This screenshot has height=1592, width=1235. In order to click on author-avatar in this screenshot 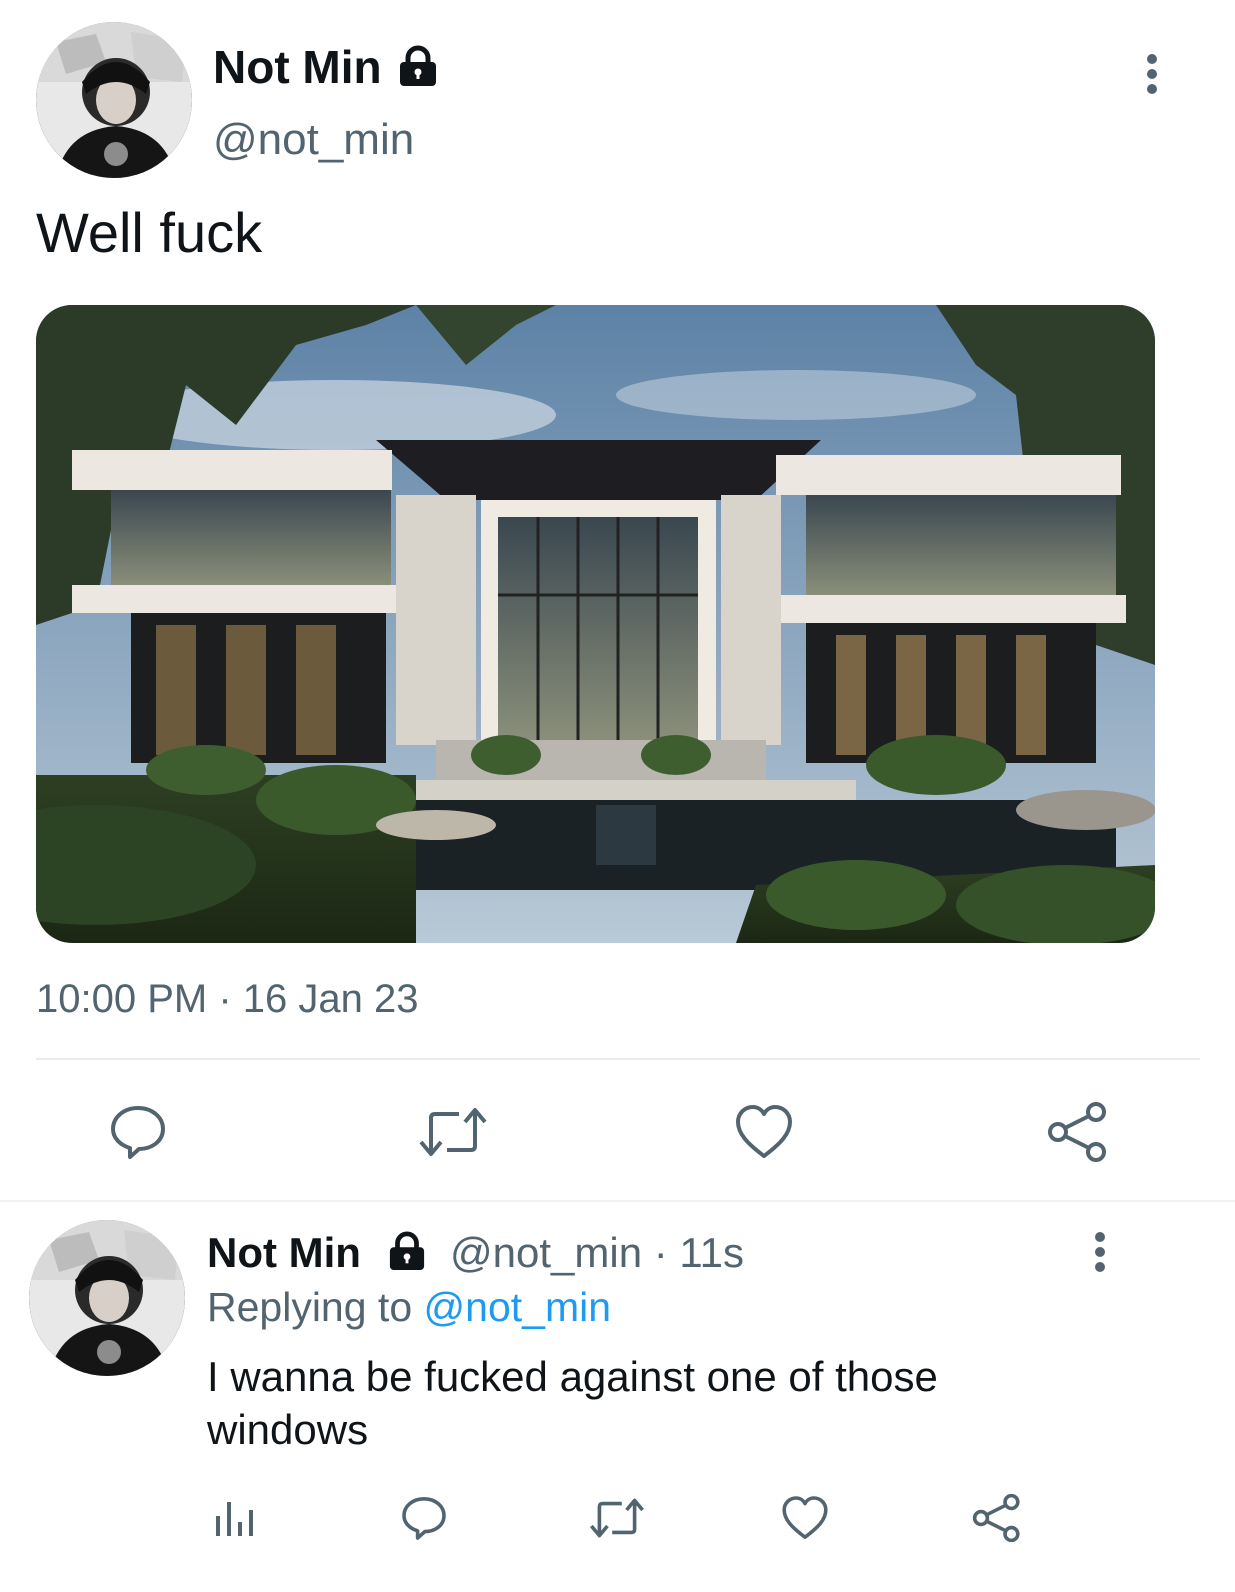, I will do `click(114, 100)`.